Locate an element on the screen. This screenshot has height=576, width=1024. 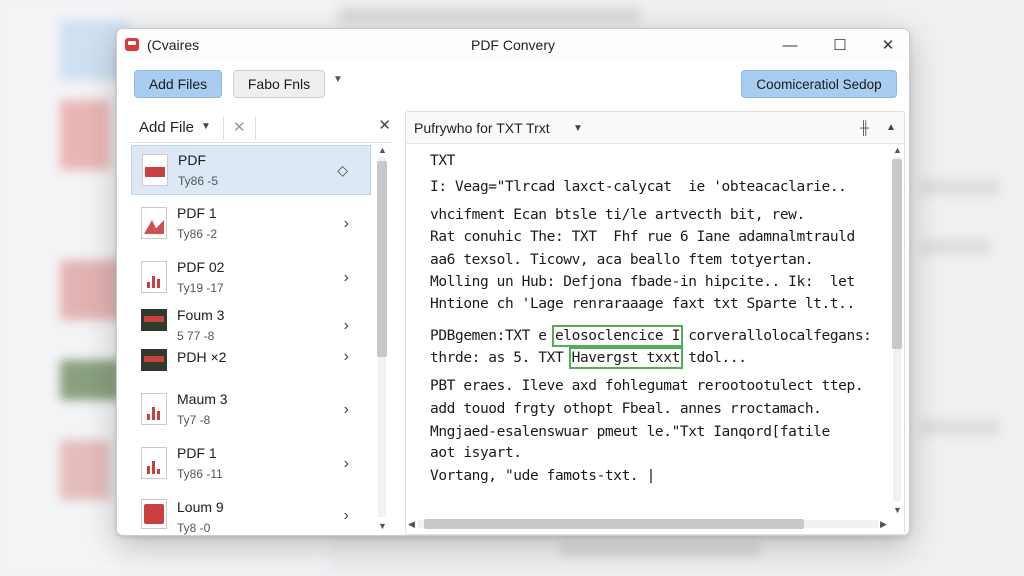
minimize-button: — is located at coordinates (790, 45).